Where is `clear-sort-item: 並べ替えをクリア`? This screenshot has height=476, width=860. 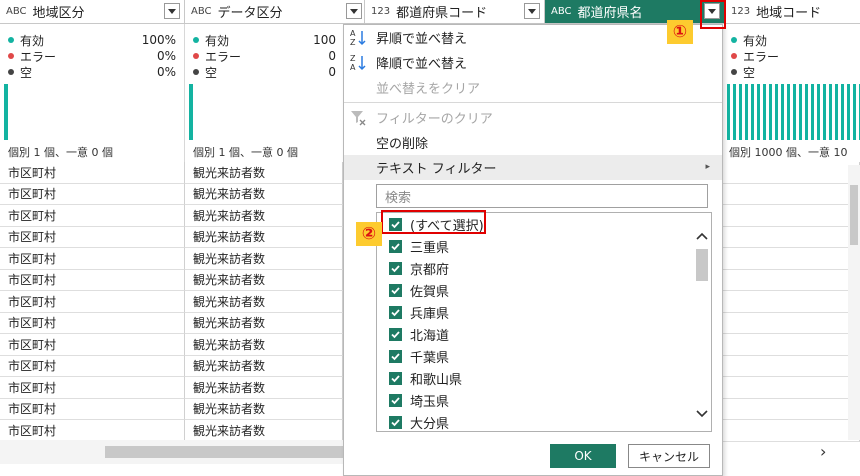 clear-sort-item: 並べ替えをクリア is located at coordinates (533, 87).